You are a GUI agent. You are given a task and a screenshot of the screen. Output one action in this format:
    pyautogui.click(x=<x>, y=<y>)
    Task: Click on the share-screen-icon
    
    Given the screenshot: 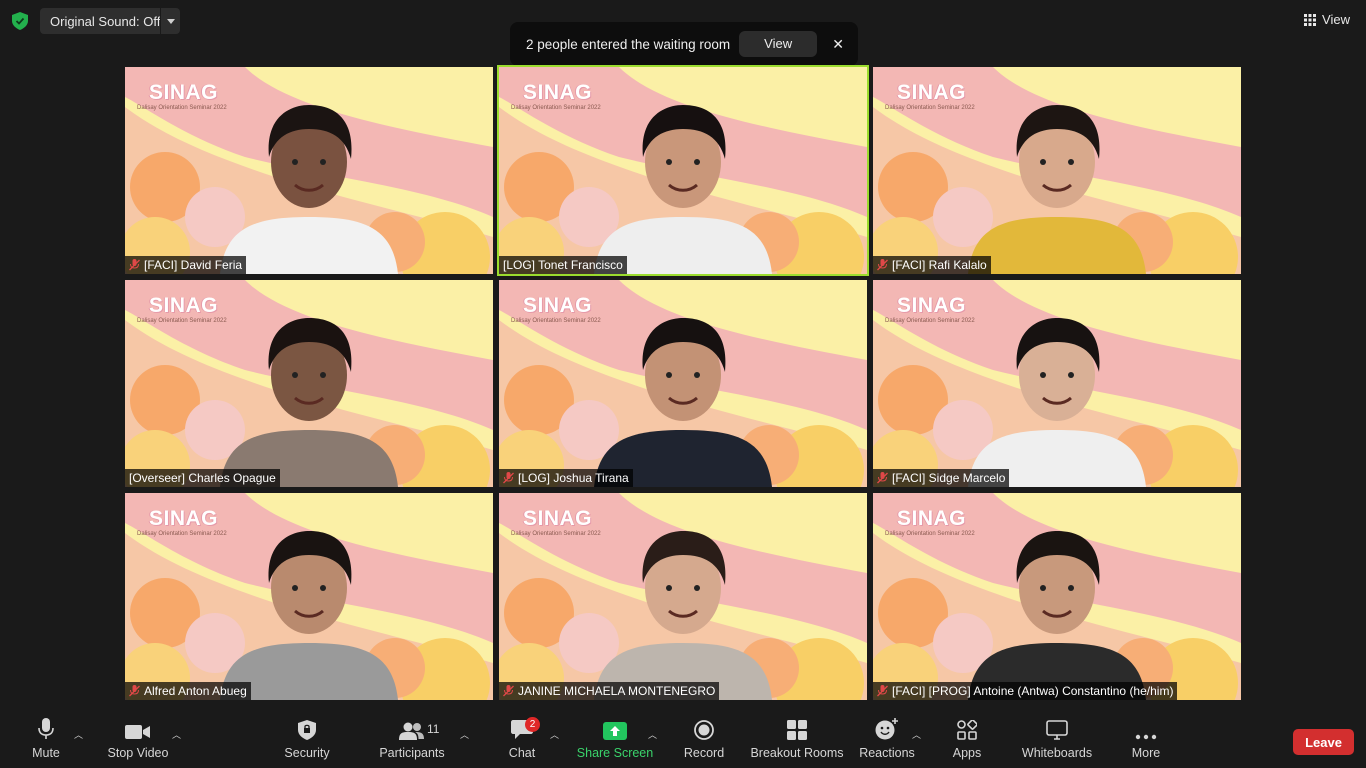 What is the action you would take?
    pyautogui.click(x=615, y=731)
    